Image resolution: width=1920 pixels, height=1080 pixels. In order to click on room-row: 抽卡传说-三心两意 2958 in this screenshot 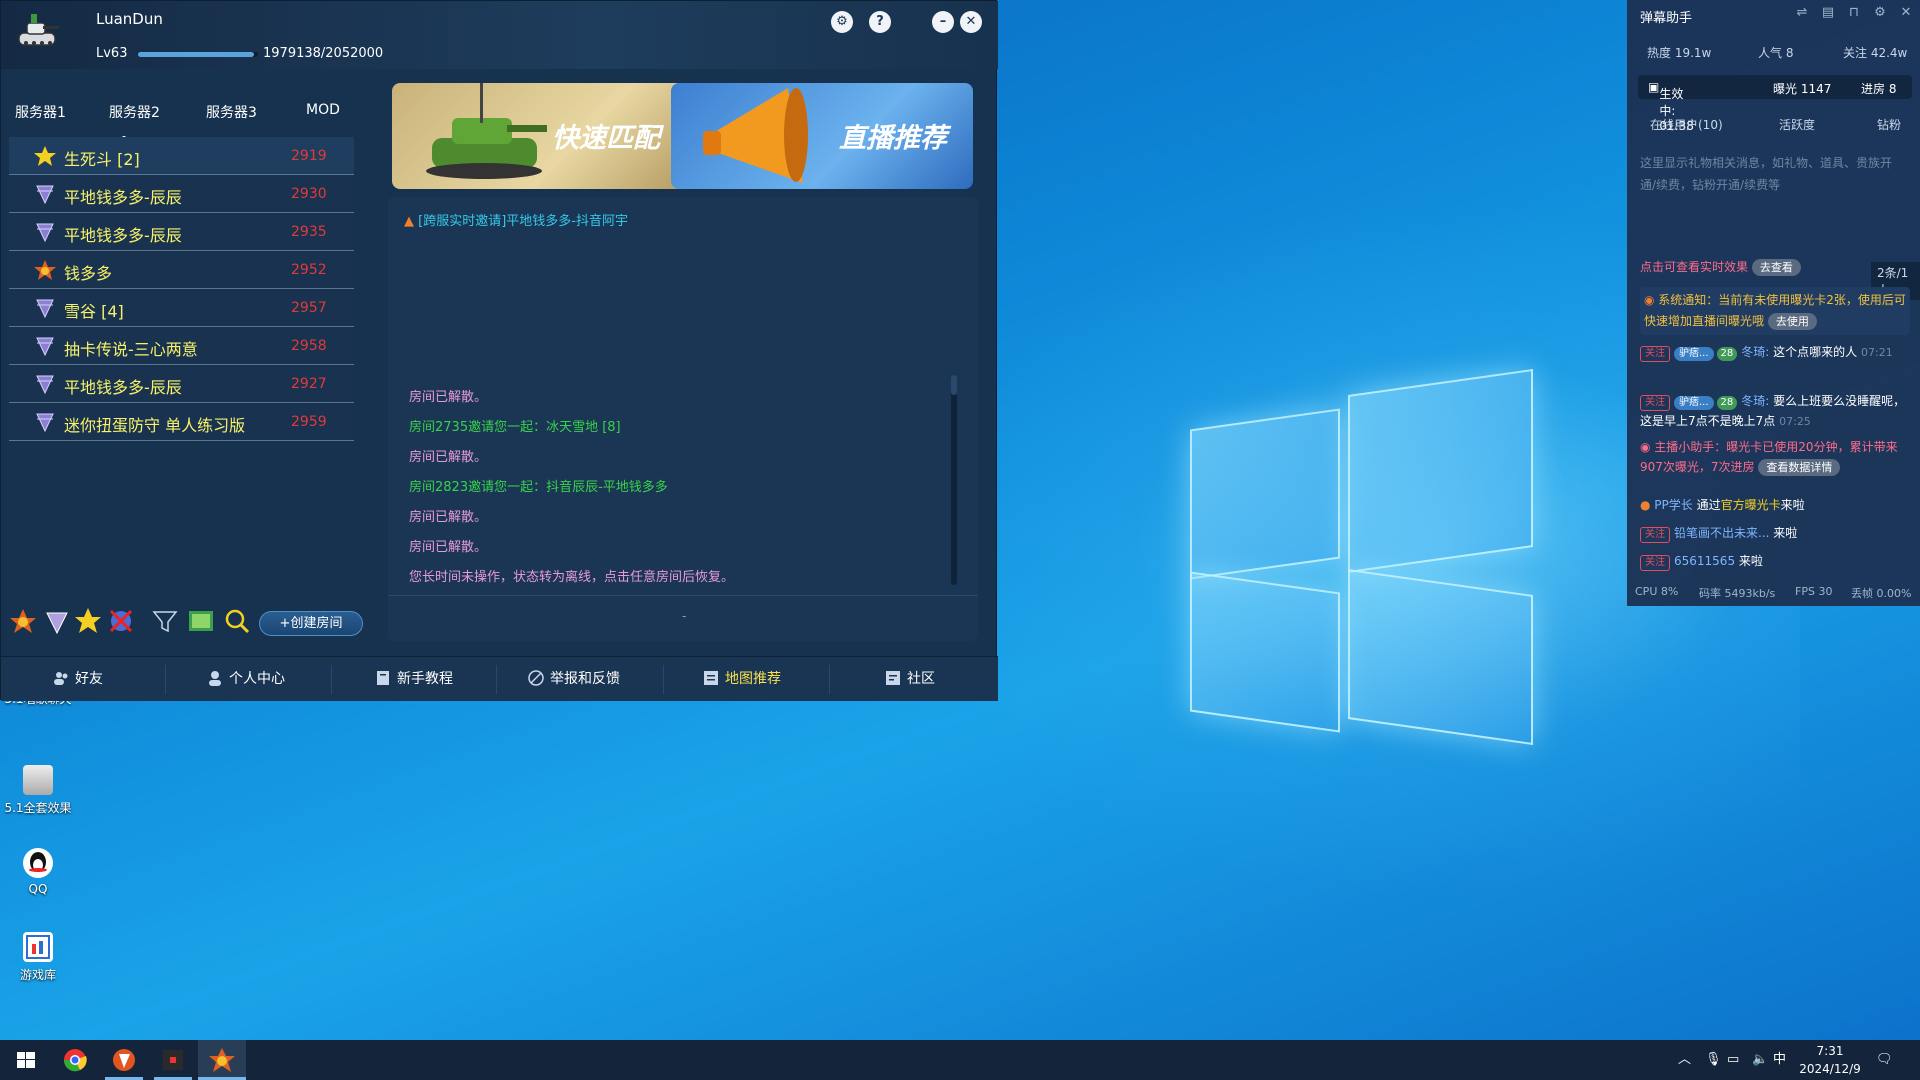, I will do `click(181, 346)`.